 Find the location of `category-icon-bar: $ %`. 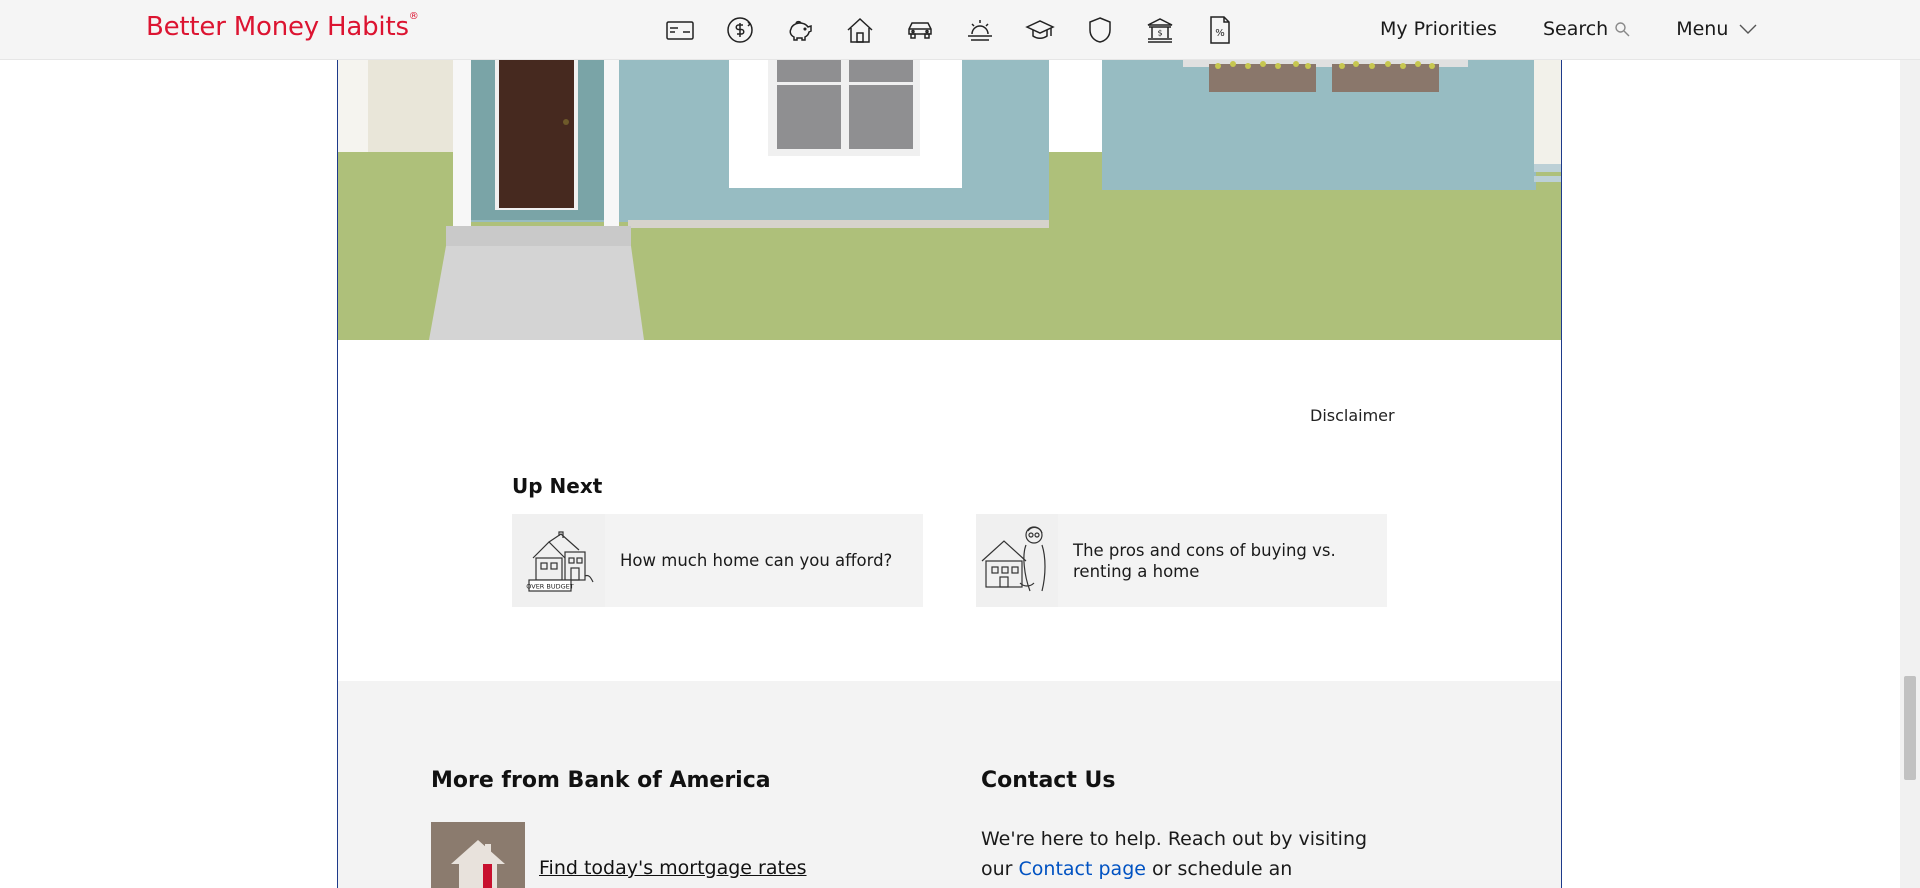

category-icon-bar: $ % is located at coordinates (950, 30).